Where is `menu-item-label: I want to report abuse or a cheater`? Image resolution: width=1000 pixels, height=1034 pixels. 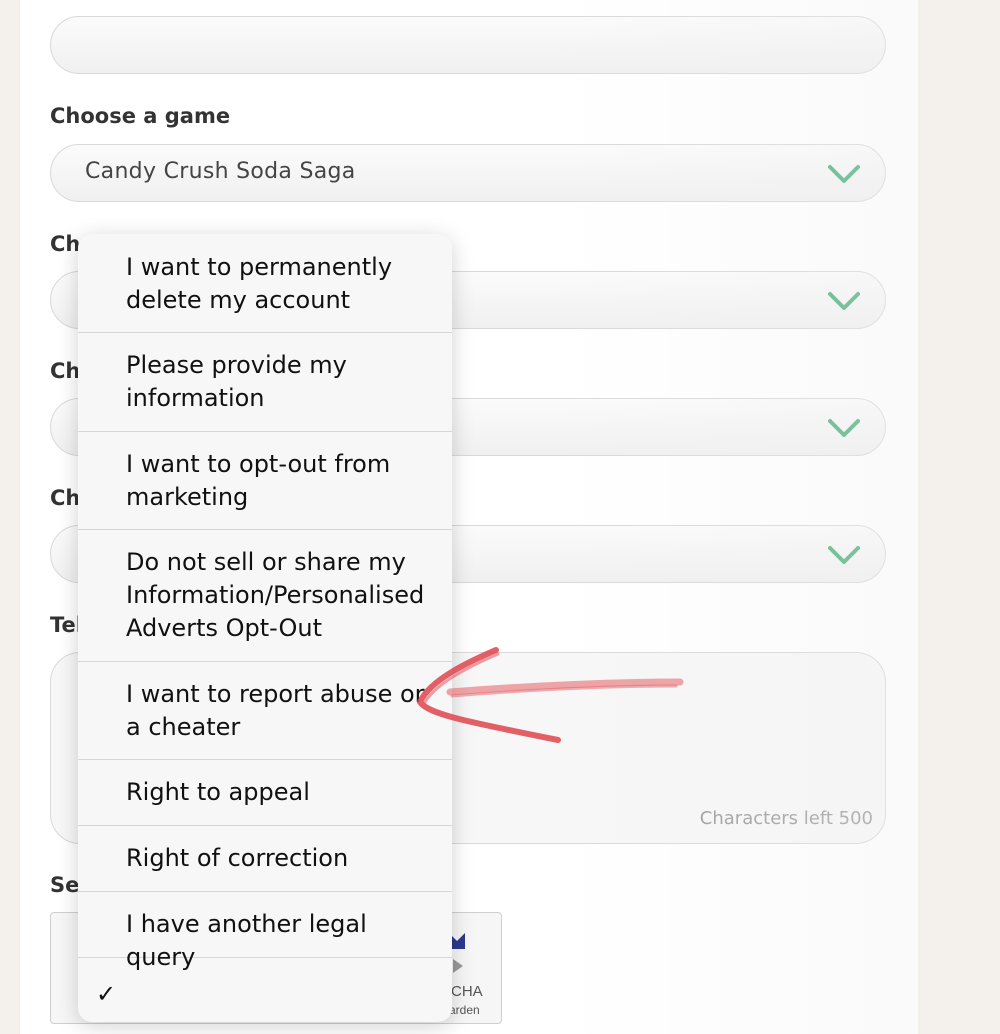
menu-item-label: I want to report abuse or a cheater is located at coordinates (275, 710).